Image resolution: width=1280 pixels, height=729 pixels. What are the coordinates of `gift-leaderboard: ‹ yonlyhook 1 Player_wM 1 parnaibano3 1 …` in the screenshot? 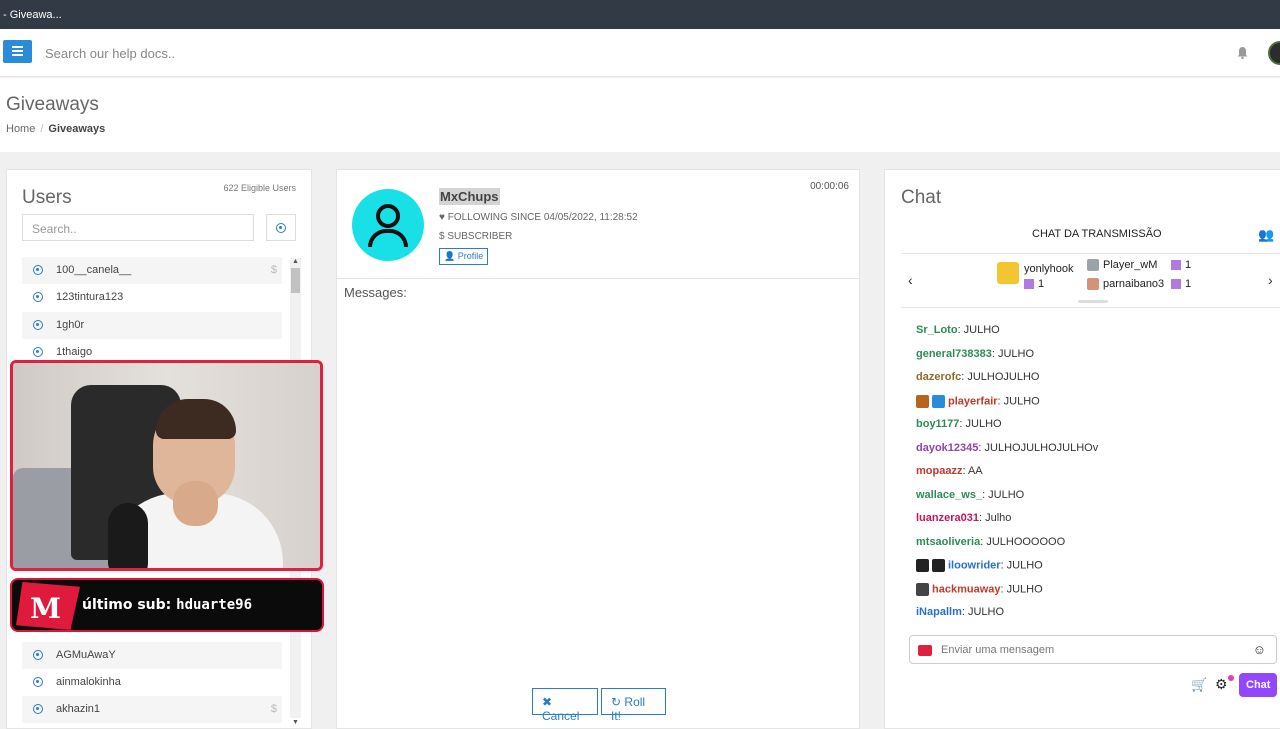 It's located at (1090, 281).